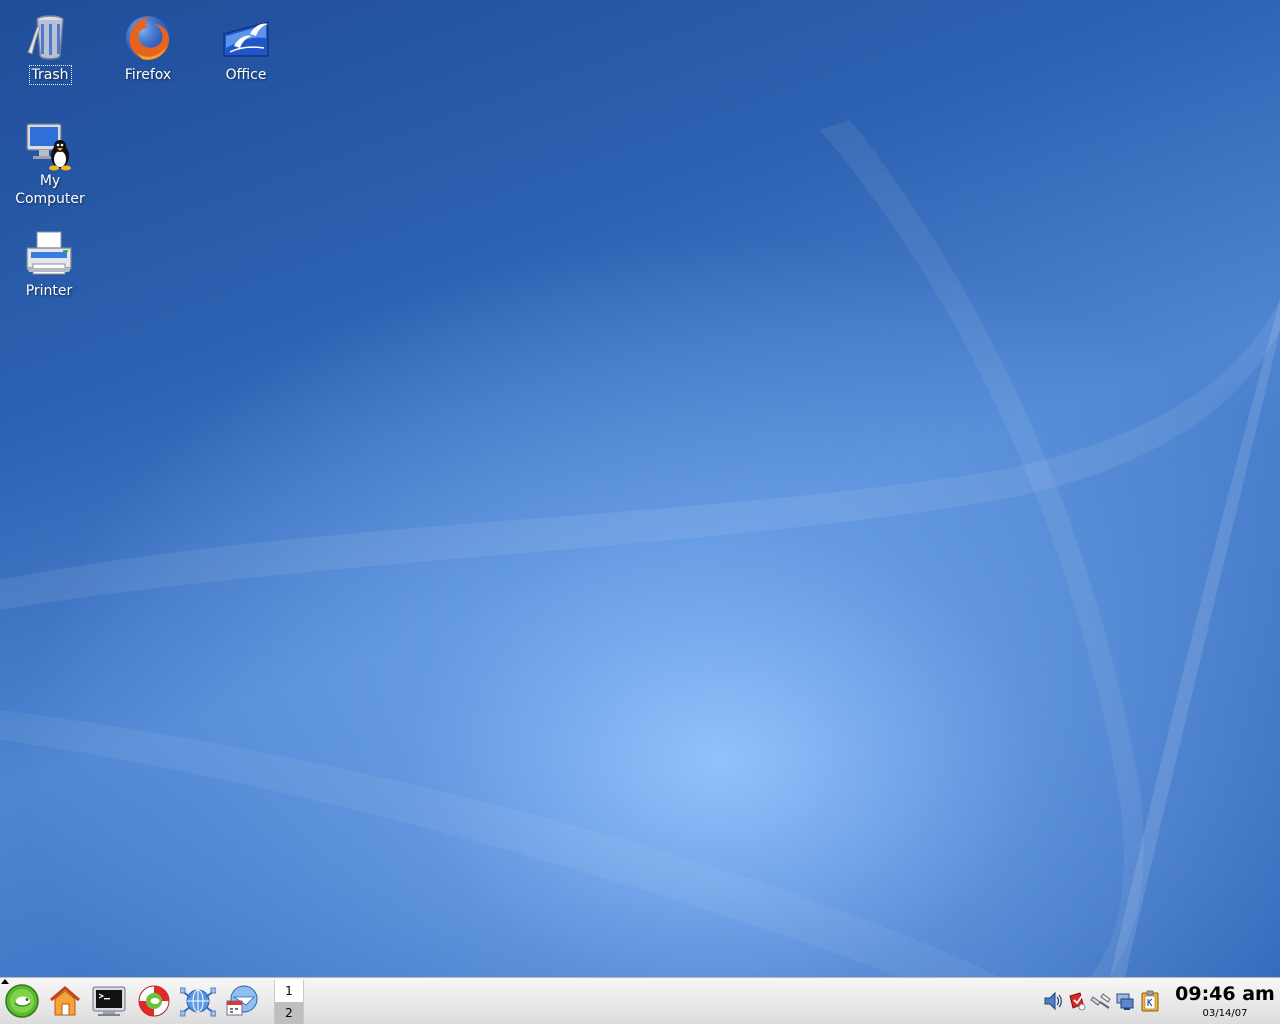  Describe the element at coordinates (246, 75) in the screenshot. I see `desktop-icon-label: Office` at that location.